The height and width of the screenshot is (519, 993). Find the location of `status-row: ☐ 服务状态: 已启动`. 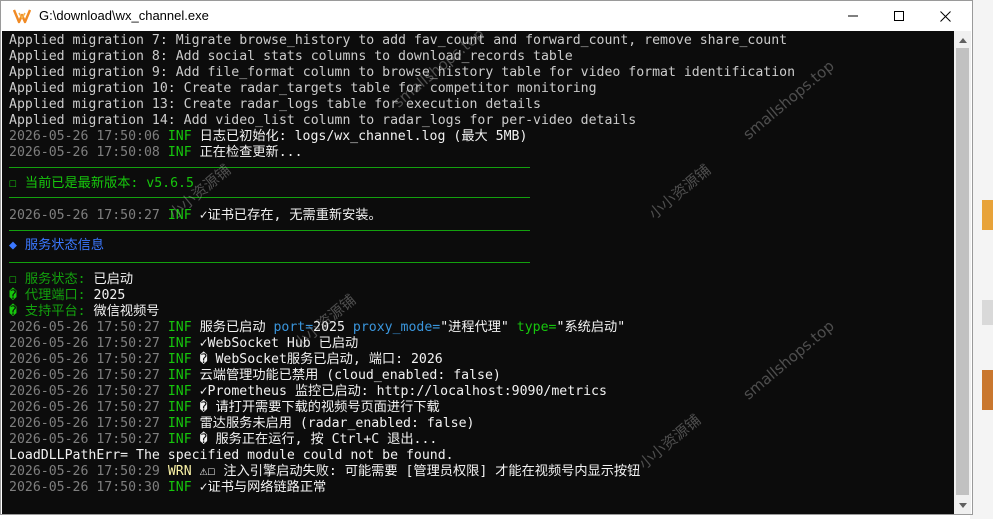

status-row: ☐ 服务状态: 已启动 is located at coordinates (71, 280).